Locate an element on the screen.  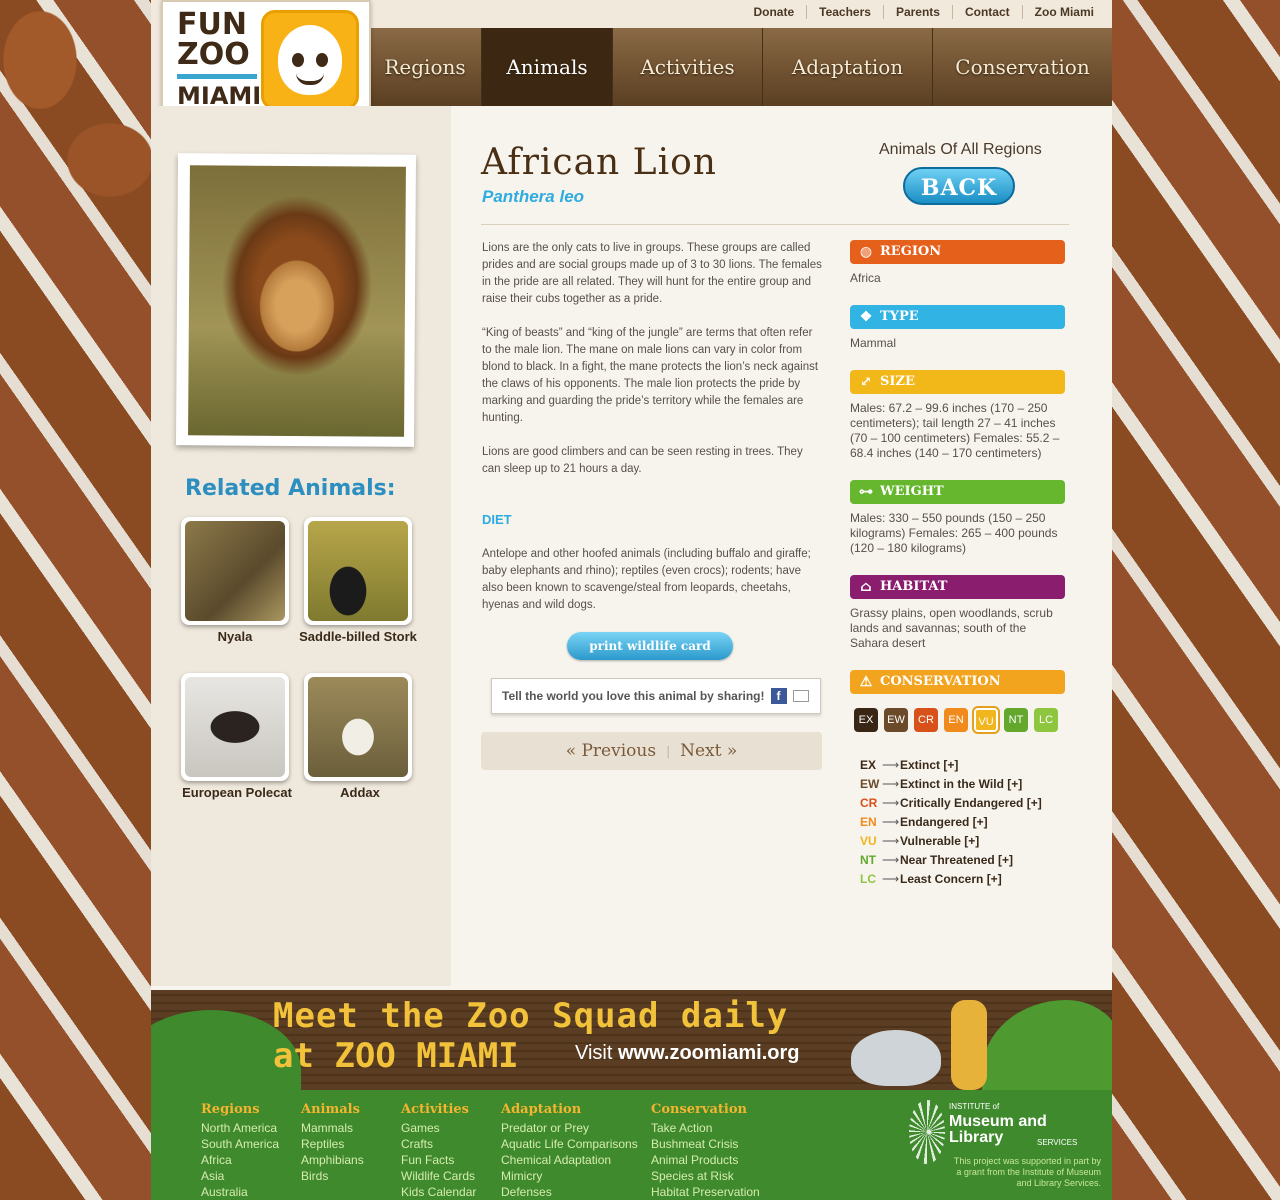
nav-animals: Animals is located at coordinates (547, 67).